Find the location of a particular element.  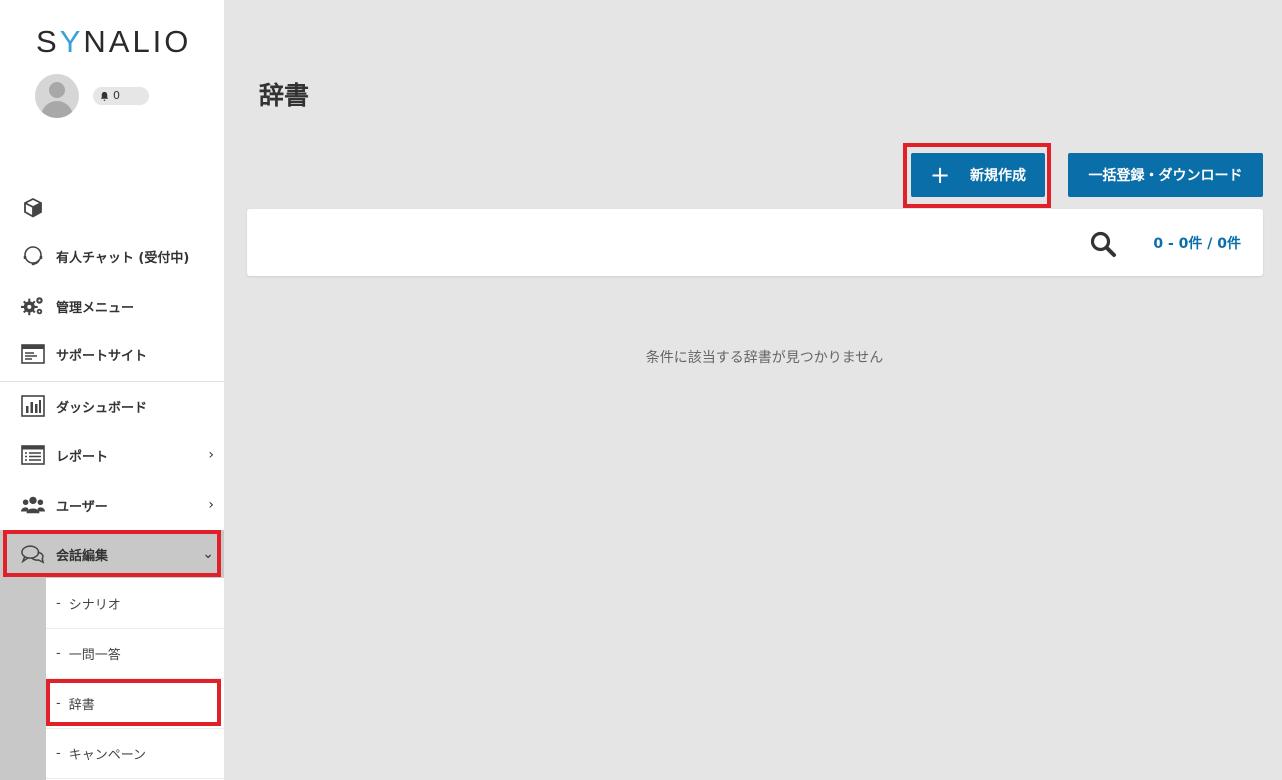

sidebar-item-dashboard: ダッシュボード is located at coordinates (112, 406).